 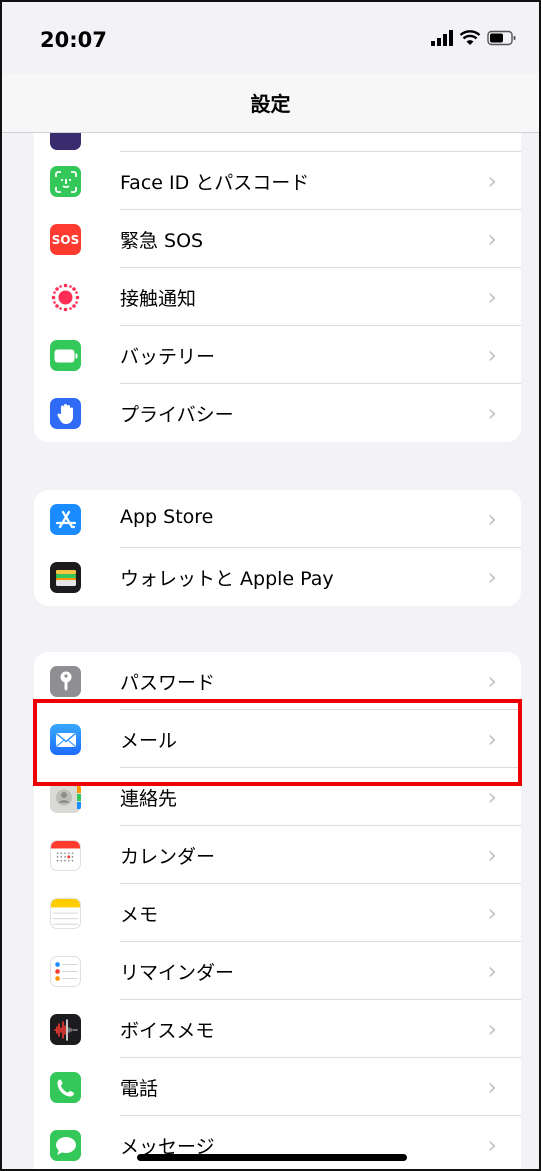 I want to click on settings-row-wallet: ウォレットと Apple Pay ›, so click(x=277, y=577).